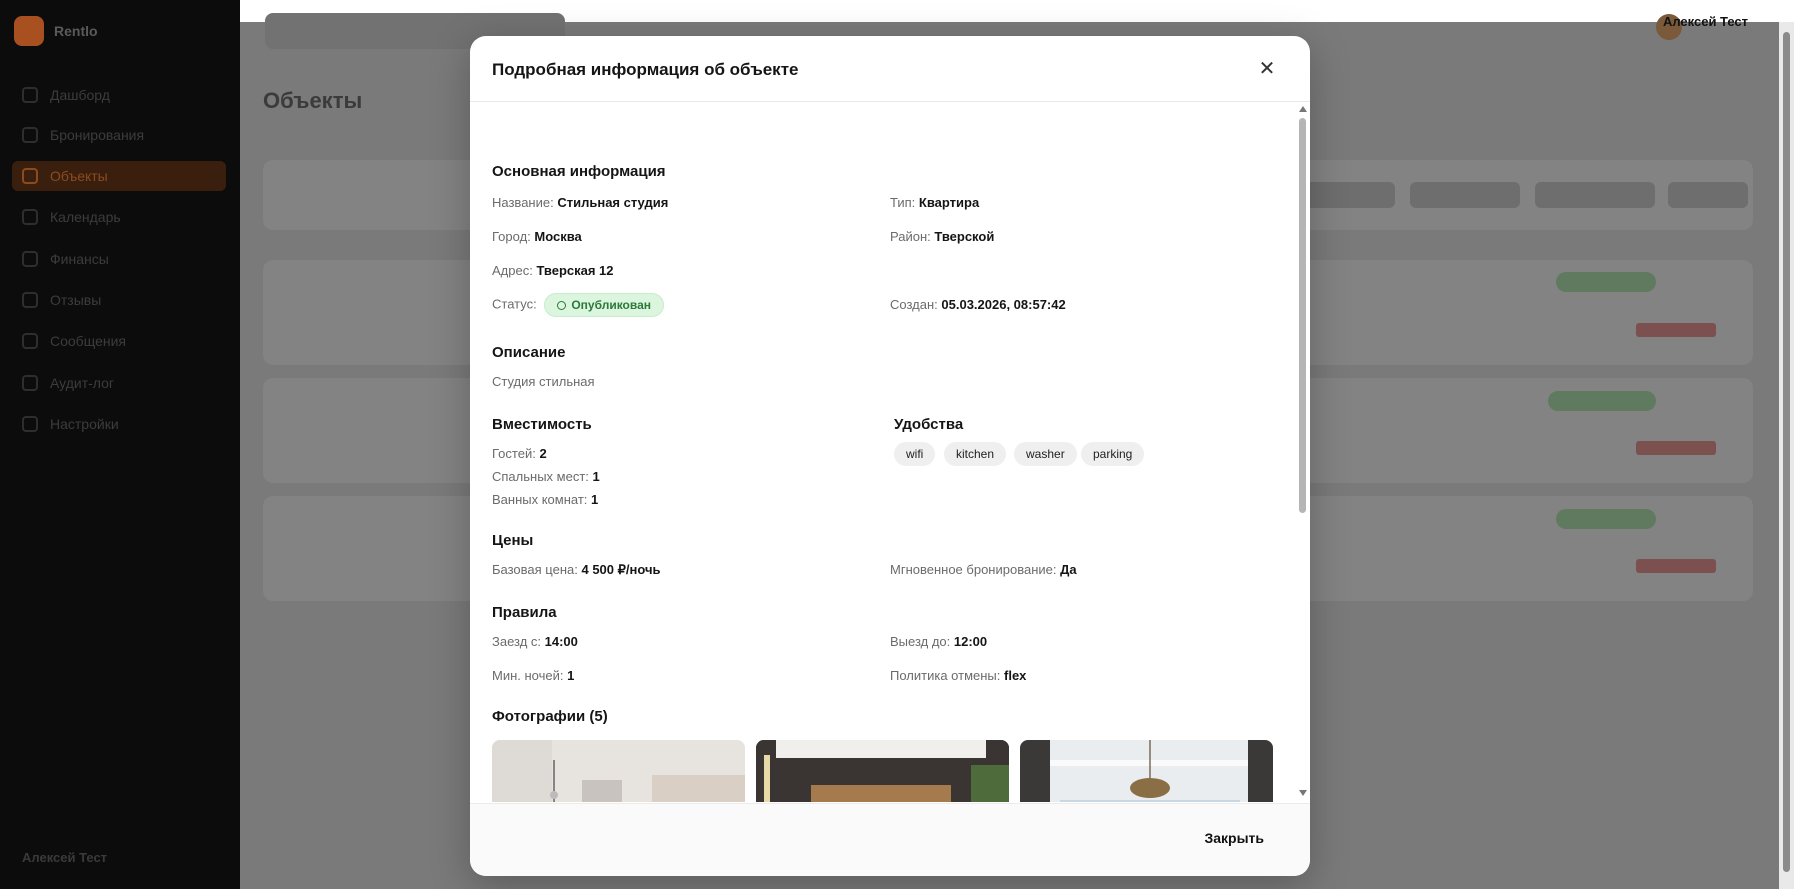 Image resolution: width=1794 pixels, height=889 pixels. I want to click on sidebar-item-bookings: Бронирования, so click(122, 135).